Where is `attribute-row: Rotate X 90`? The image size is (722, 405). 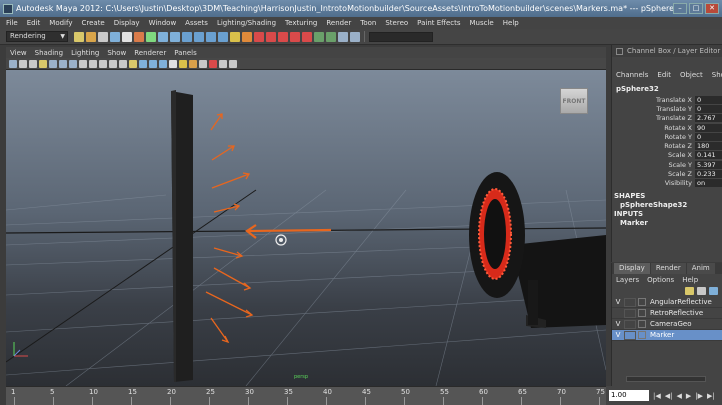
attribute-row: Rotate X 90 is located at coordinates (667, 127).